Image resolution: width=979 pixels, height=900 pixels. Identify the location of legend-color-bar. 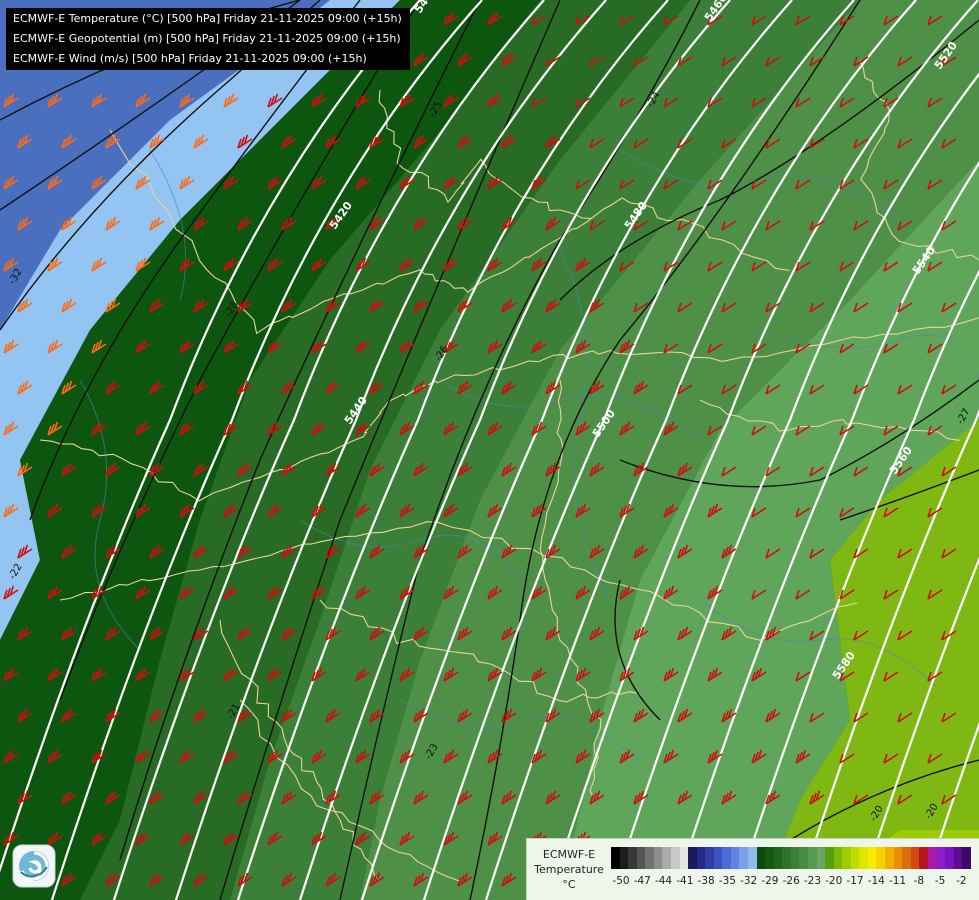
(791, 858).